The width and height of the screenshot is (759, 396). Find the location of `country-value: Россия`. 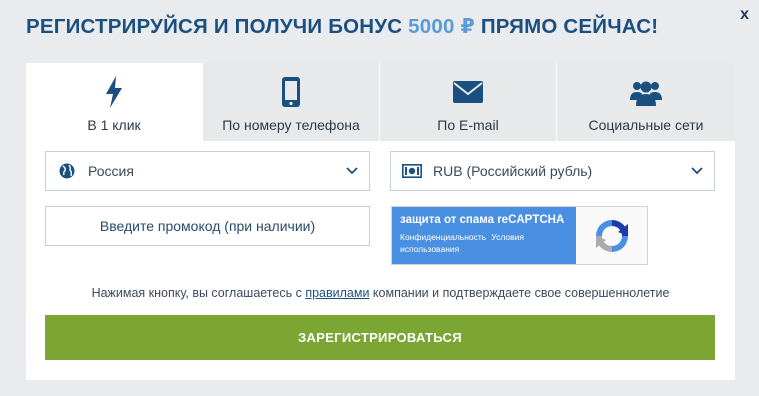

country-value: Россия is located at coordinates (111, 171).